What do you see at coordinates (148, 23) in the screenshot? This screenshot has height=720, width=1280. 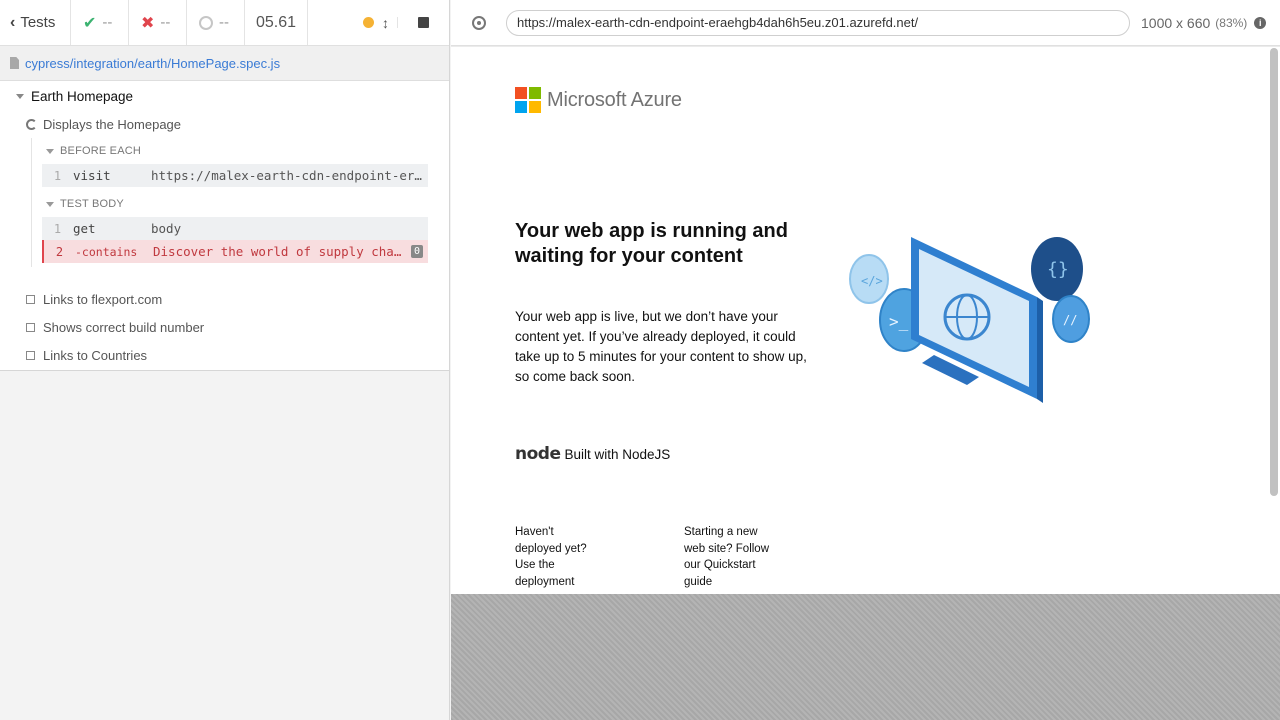 I see `x-icon: ✖` at bounding box center [148, 23].